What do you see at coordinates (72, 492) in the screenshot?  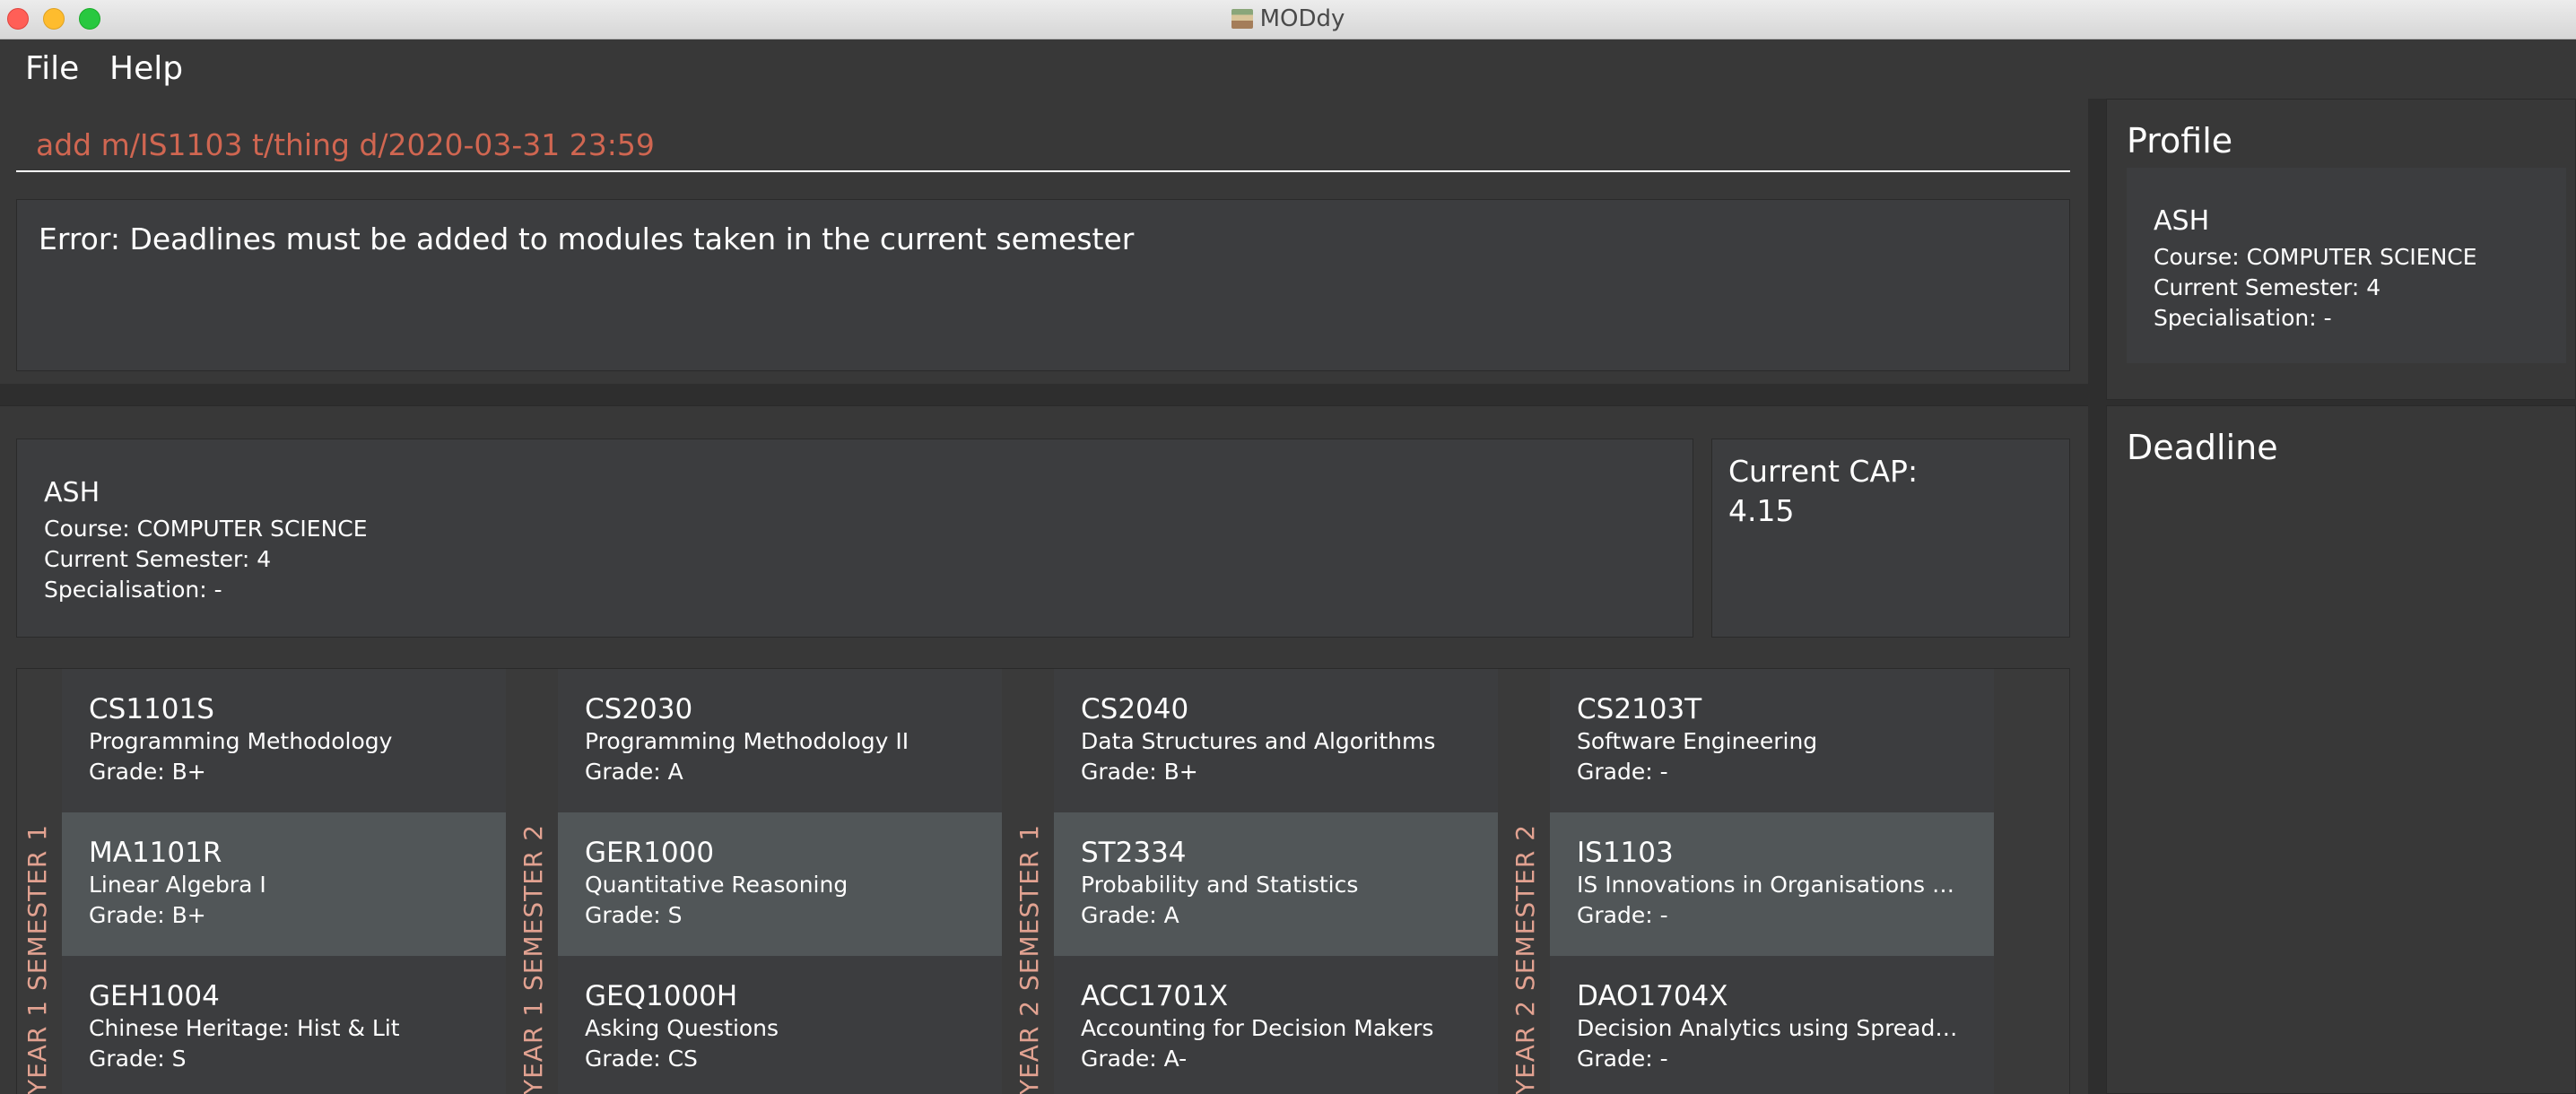 I see `profile-name: ASH` at bounding box center [72, 492].